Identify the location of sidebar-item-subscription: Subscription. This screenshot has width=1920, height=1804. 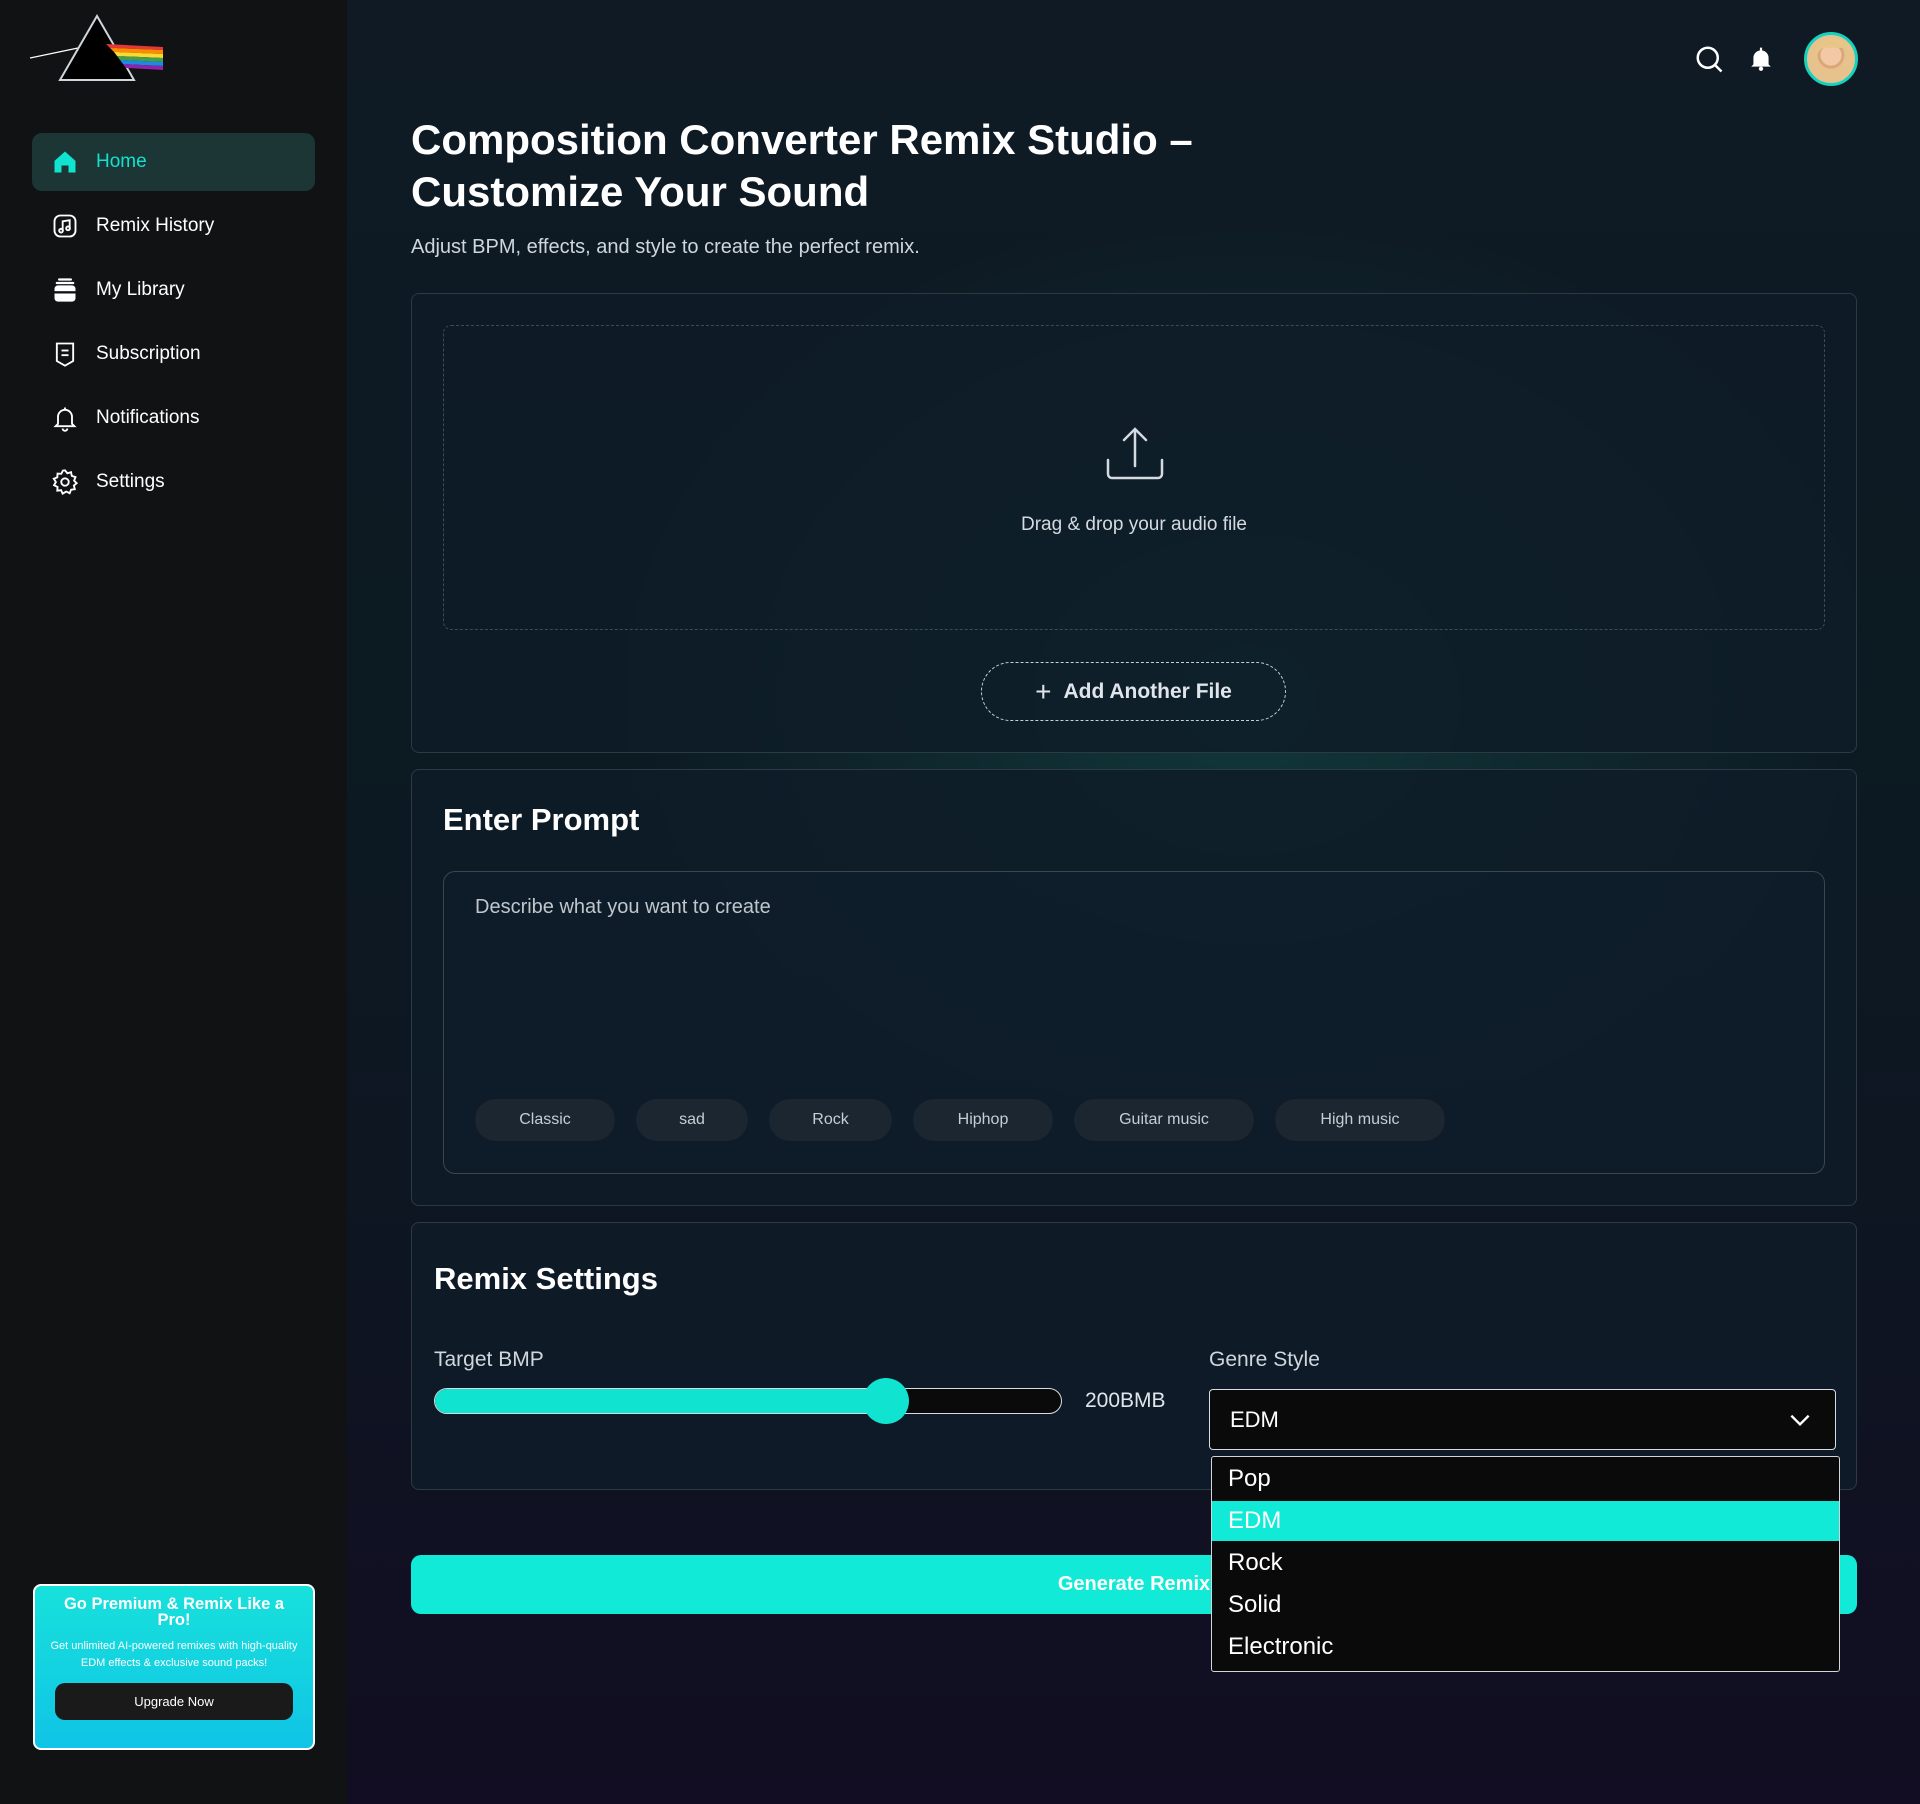
(173, 354).